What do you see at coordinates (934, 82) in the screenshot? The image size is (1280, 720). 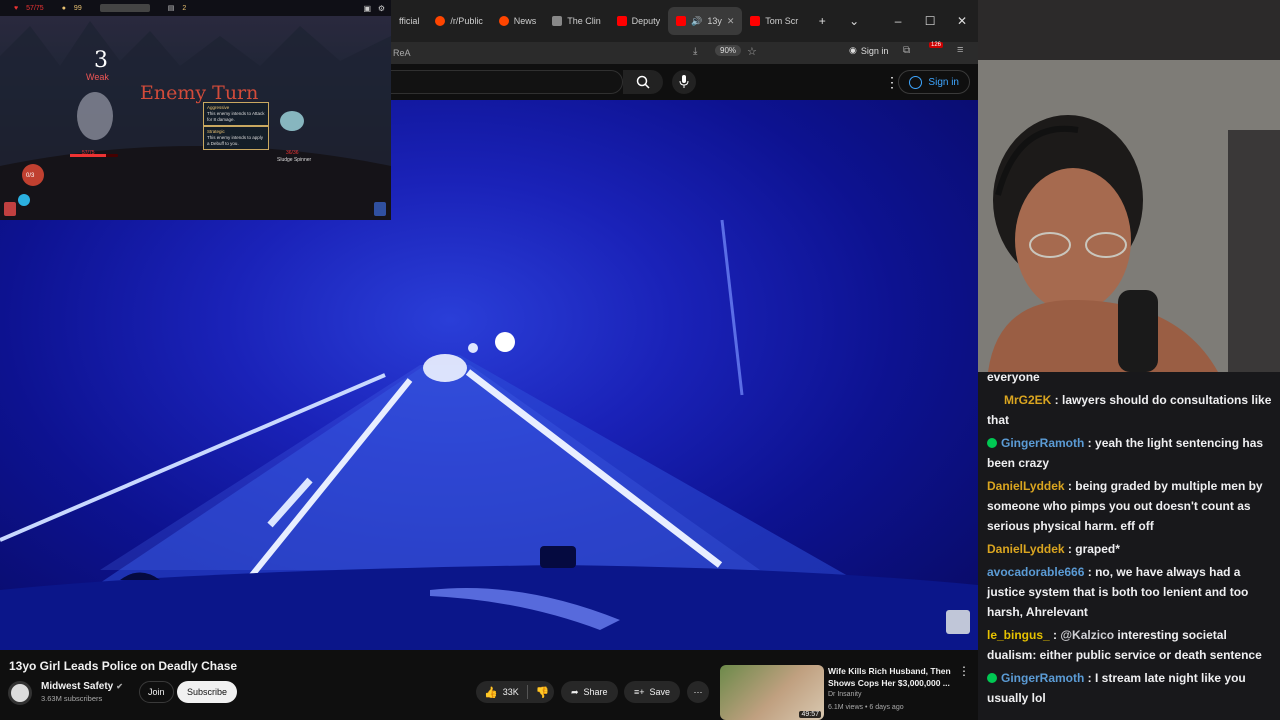 I see `youtube-signin-button: Sign in` at bounding box center [934, 82].